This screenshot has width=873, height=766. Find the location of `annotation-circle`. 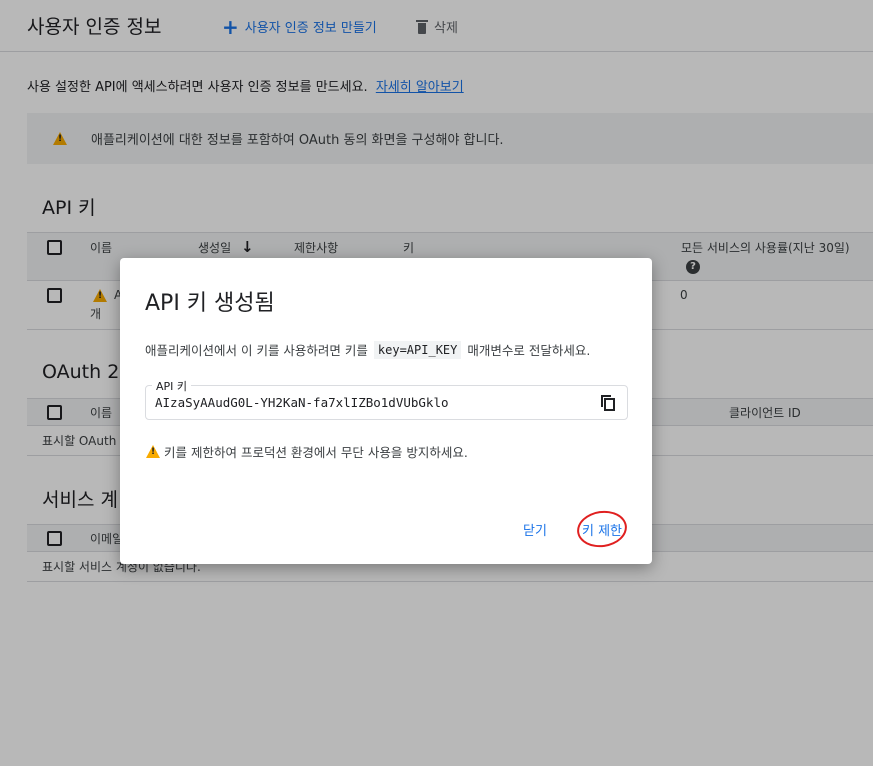

annotation-circle is located at coordinates (602, 529).